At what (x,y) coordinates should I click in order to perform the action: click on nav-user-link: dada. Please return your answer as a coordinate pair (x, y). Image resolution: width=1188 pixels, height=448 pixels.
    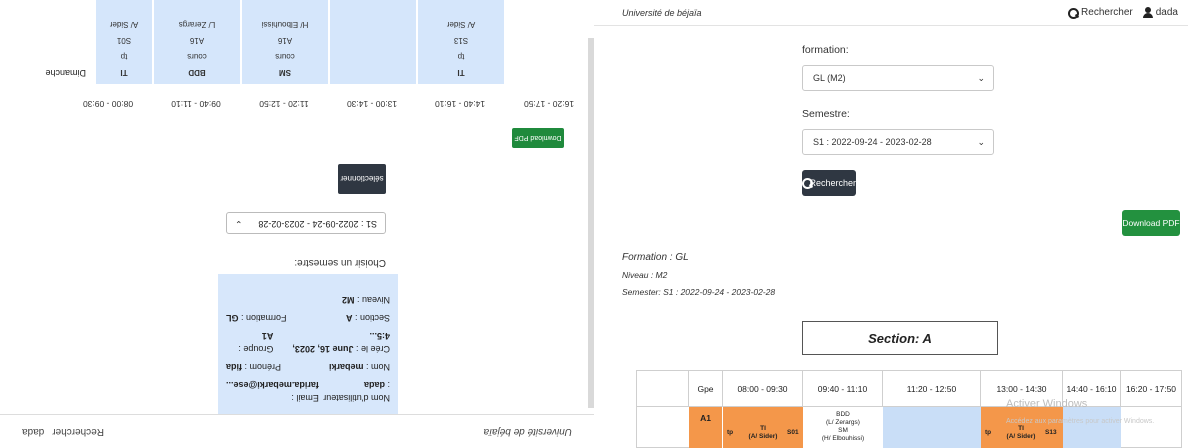
    Looking at the image, I should click on (1160, 12).